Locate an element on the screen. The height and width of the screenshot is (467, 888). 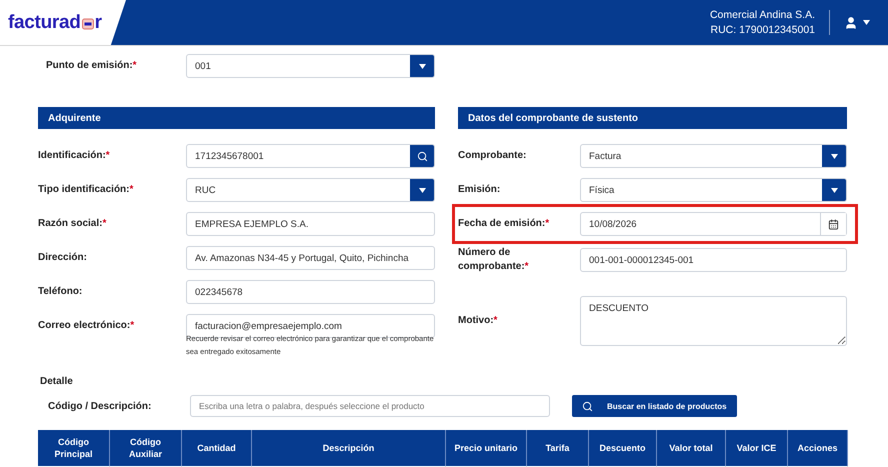
dropdown-field: Factura is located at coordinates (713, 156).